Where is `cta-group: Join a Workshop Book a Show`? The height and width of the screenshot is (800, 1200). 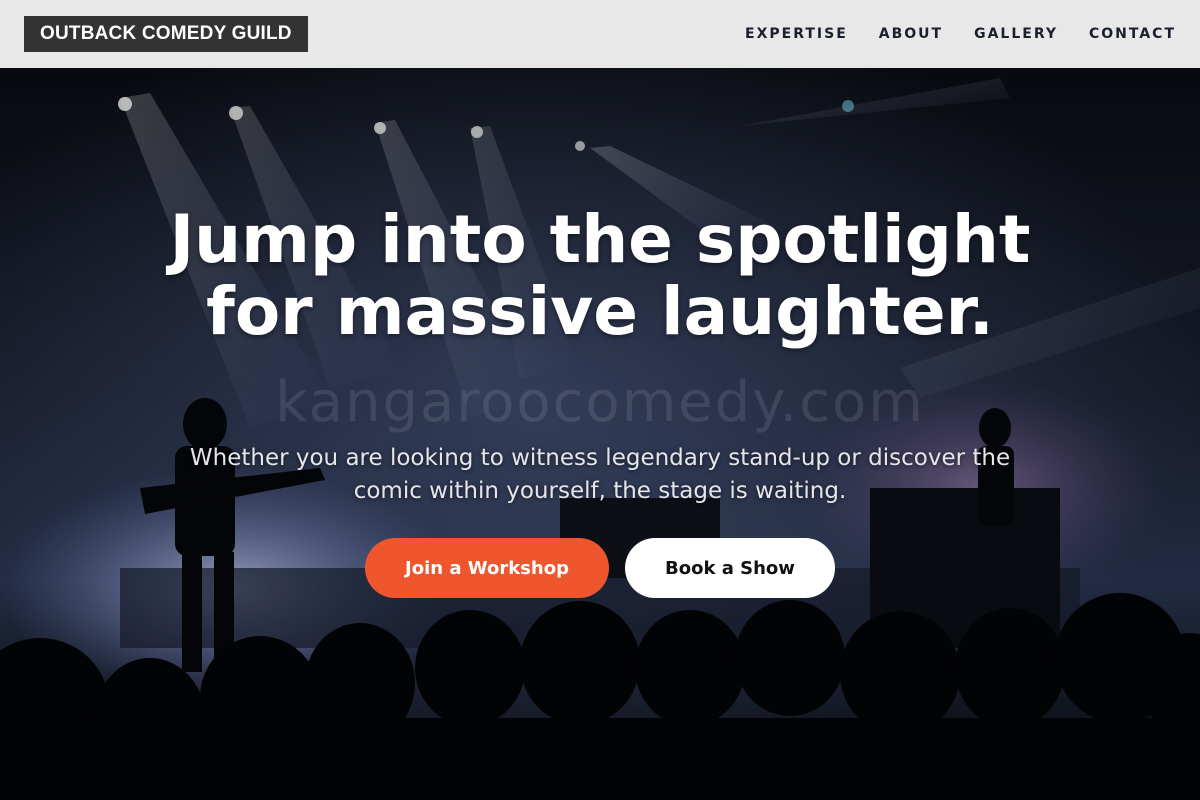
cta-group: Join a Workshop Book a Show is located at coordinates (600, 568).